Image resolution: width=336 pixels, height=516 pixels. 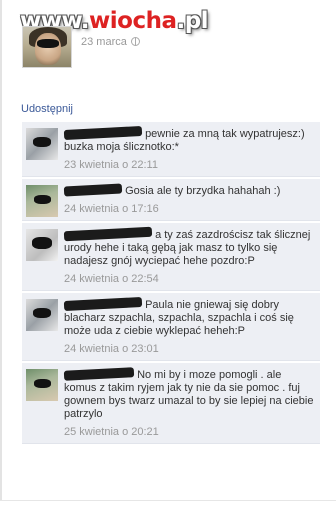 What do you see at coordinates (189, 349) in the screenshot?
I see `comment-time: 24 kwietnia o 23:01` at bounding box center [189, 349].